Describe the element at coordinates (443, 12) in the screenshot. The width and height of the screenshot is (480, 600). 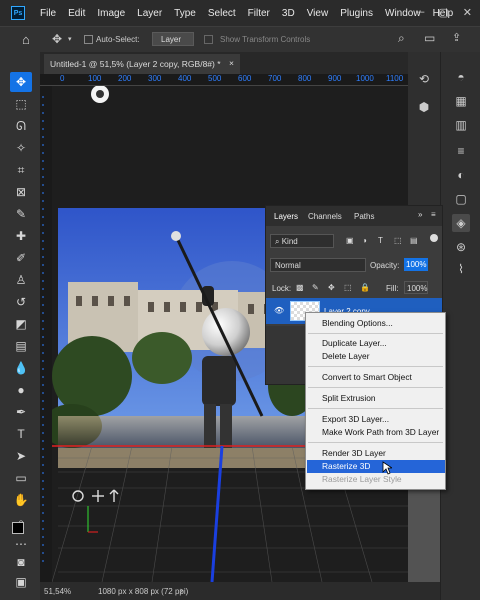
I see `maximize-icon: ▢` at that location.